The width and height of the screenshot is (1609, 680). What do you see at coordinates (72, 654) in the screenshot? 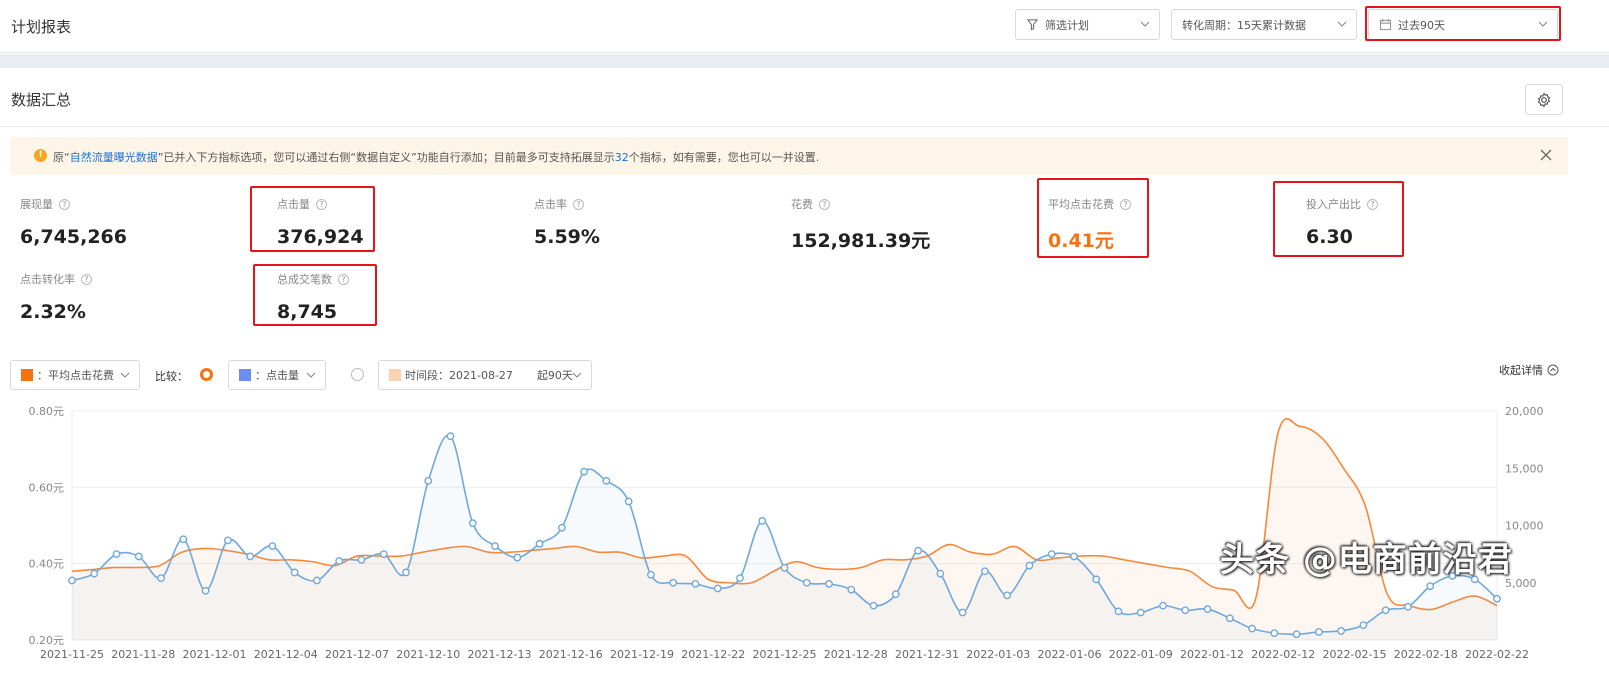
I see `x-tick-label: 2021-11-25` at bounding box center [72, 654].